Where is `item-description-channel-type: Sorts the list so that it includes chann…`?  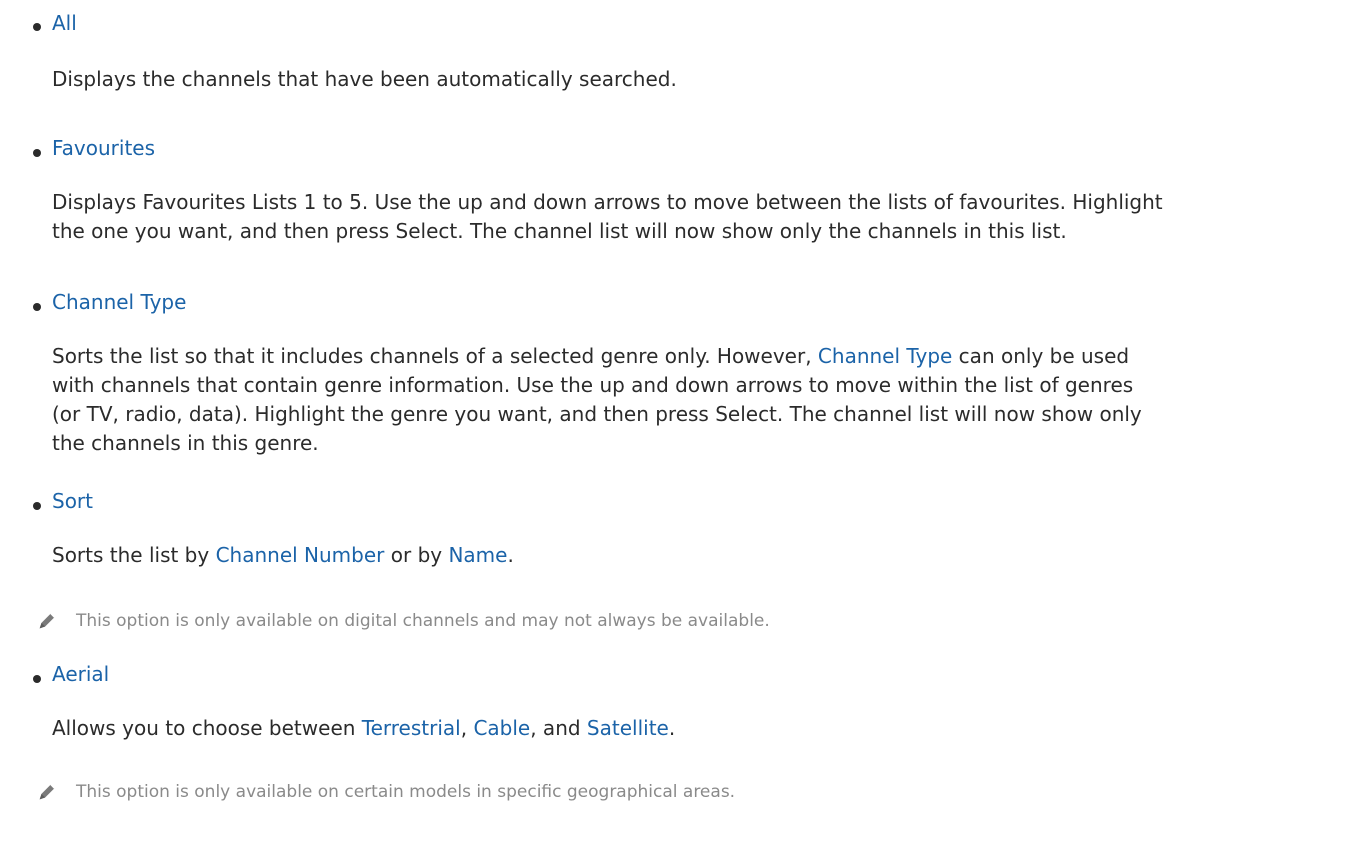
item-description-channel-type: Sorts the list so that it includes chann… is located at coordinates (597, 399).